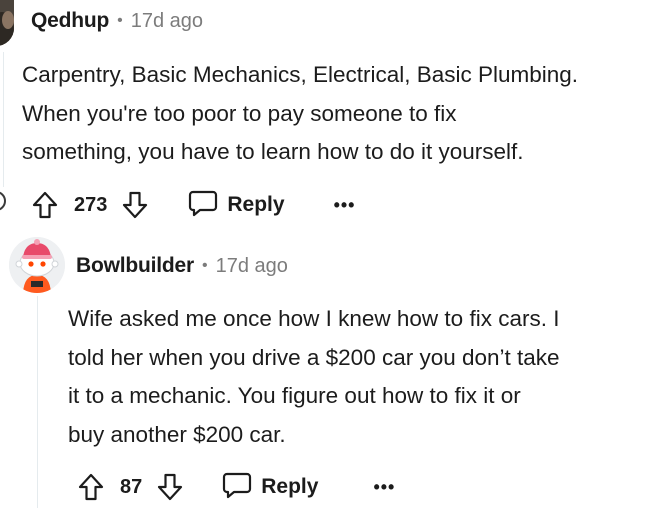  What do you see at coordinates (135, 266) in the screenshot?
I see `username-link: Bowlbuilder` at bounding box center [135, 266].